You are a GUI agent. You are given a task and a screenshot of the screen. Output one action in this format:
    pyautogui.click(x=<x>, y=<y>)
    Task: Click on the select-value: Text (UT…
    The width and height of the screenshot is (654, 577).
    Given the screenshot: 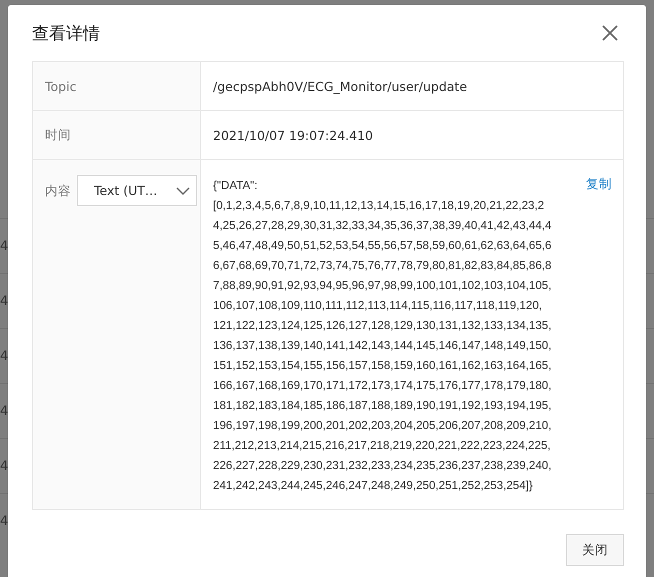 What is the action you would take?
    pyautogui.click(x=126, y=190)
    